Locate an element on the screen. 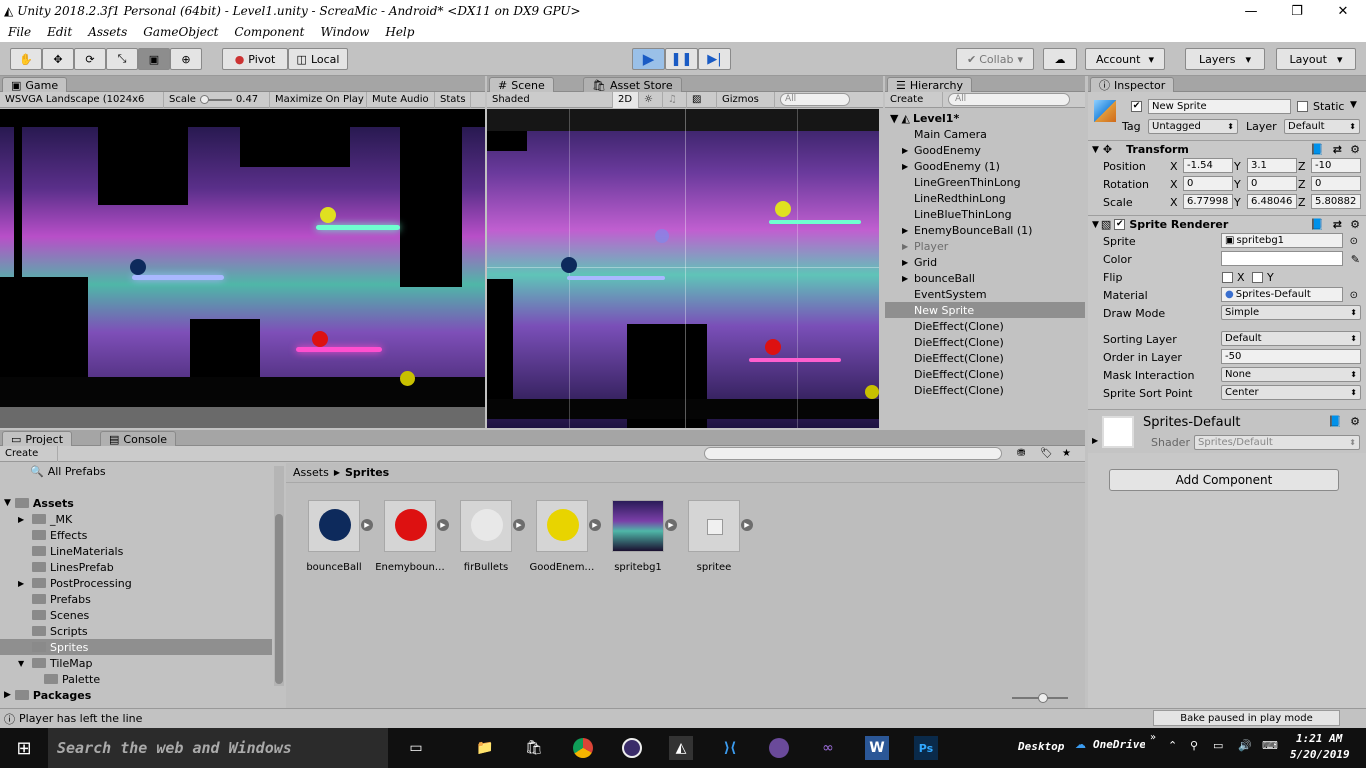 This screenshot has width=1366, height=768. rotate-tool-icon: ⟳ is located at coordinates (90, 59).